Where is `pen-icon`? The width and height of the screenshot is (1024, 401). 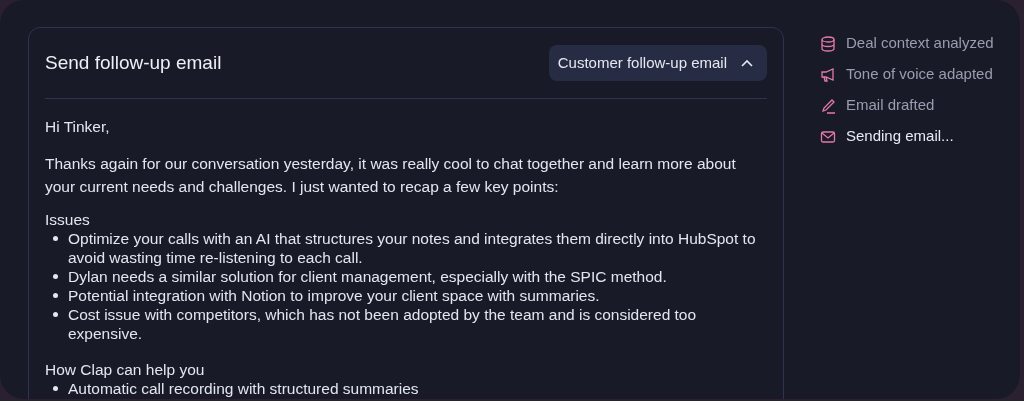
pen-icon is located at coordinates (828, 105).